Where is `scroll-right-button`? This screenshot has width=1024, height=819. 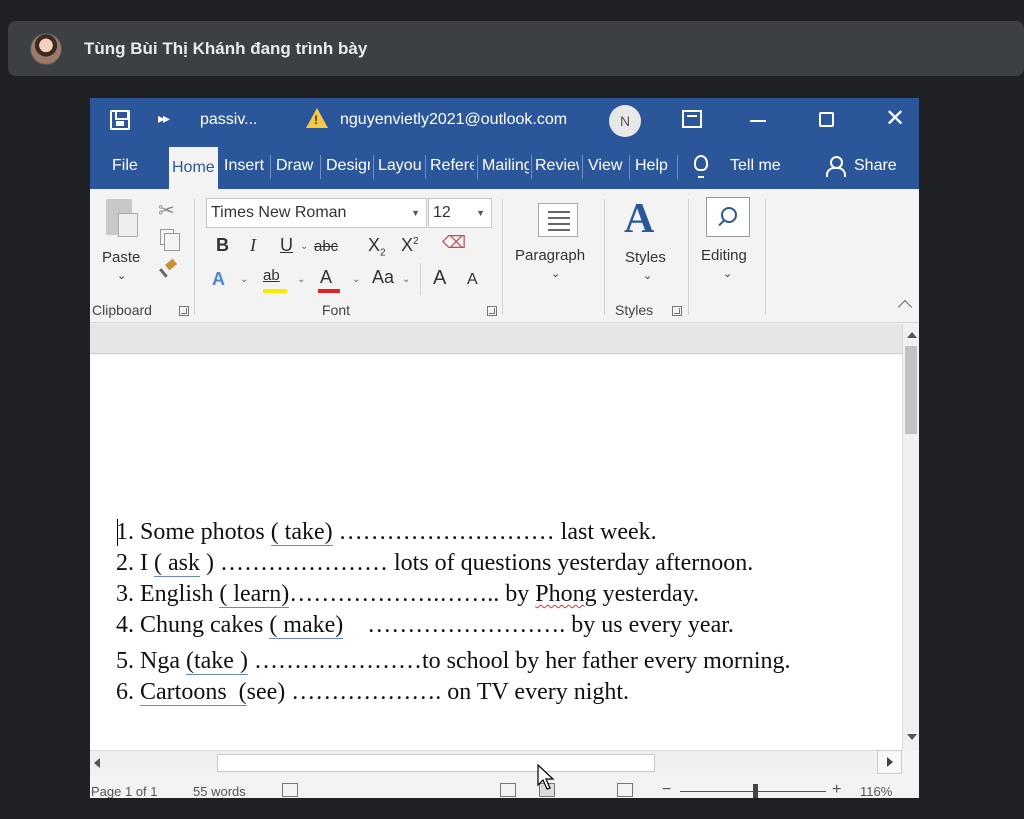
scroll-right-button is located at coordinates (889, 762).